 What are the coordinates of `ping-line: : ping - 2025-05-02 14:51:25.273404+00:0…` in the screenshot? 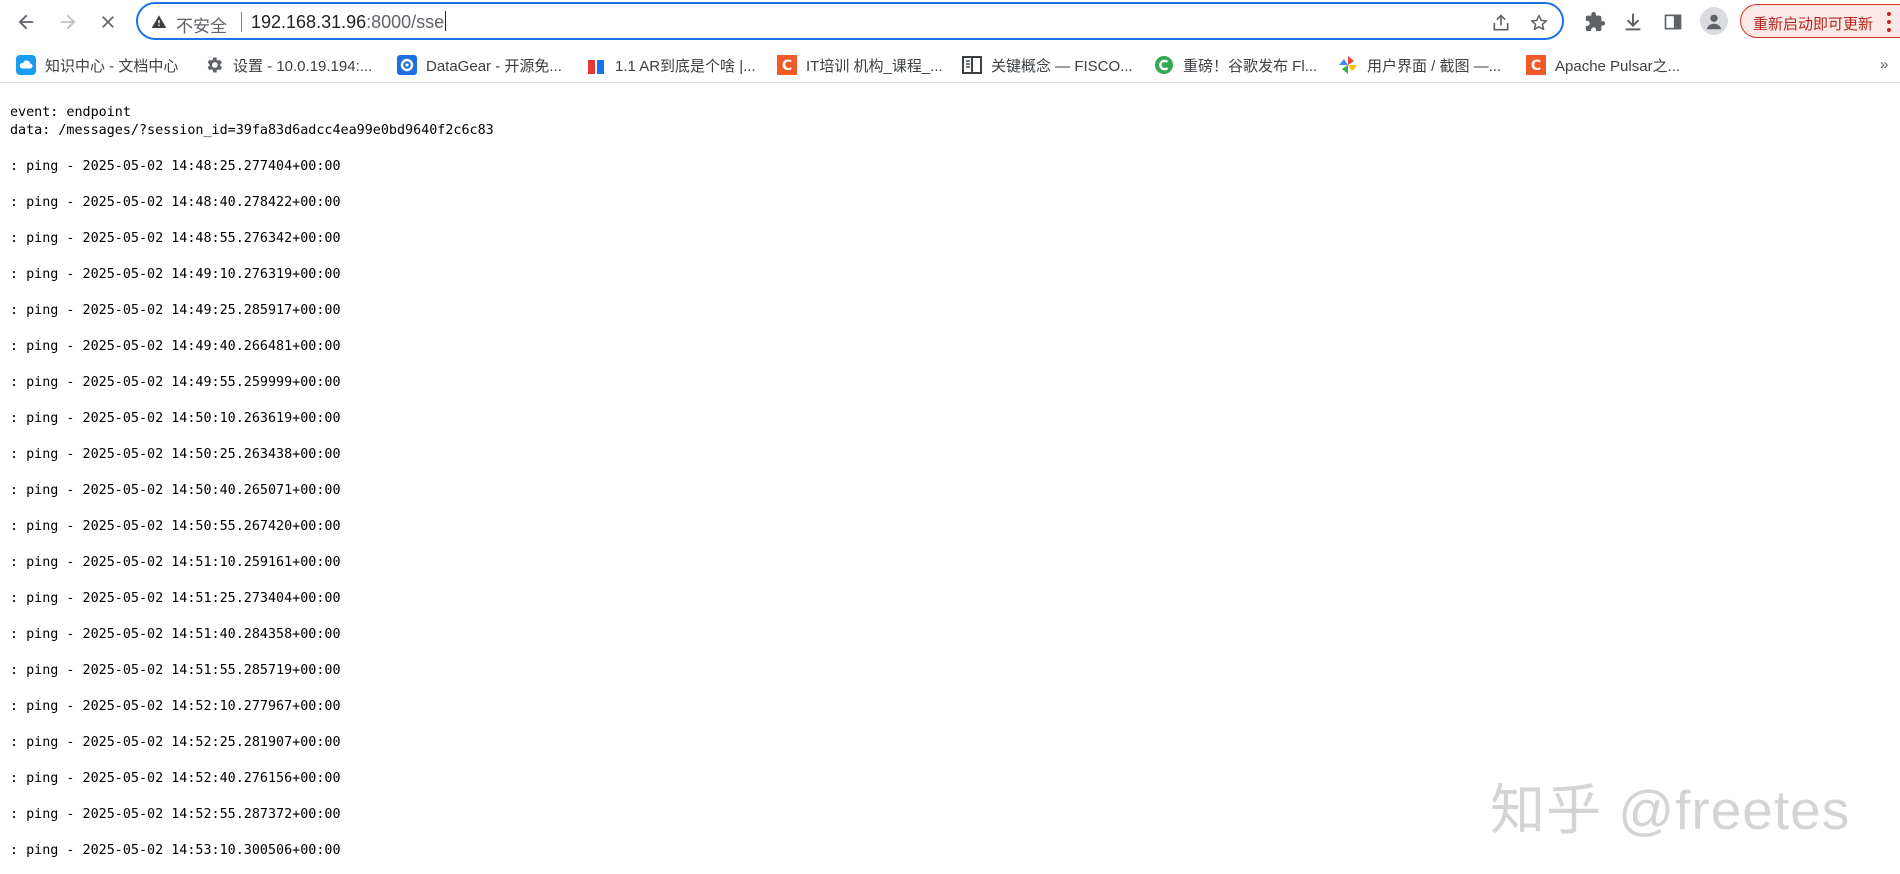 It's located at (175, 598).